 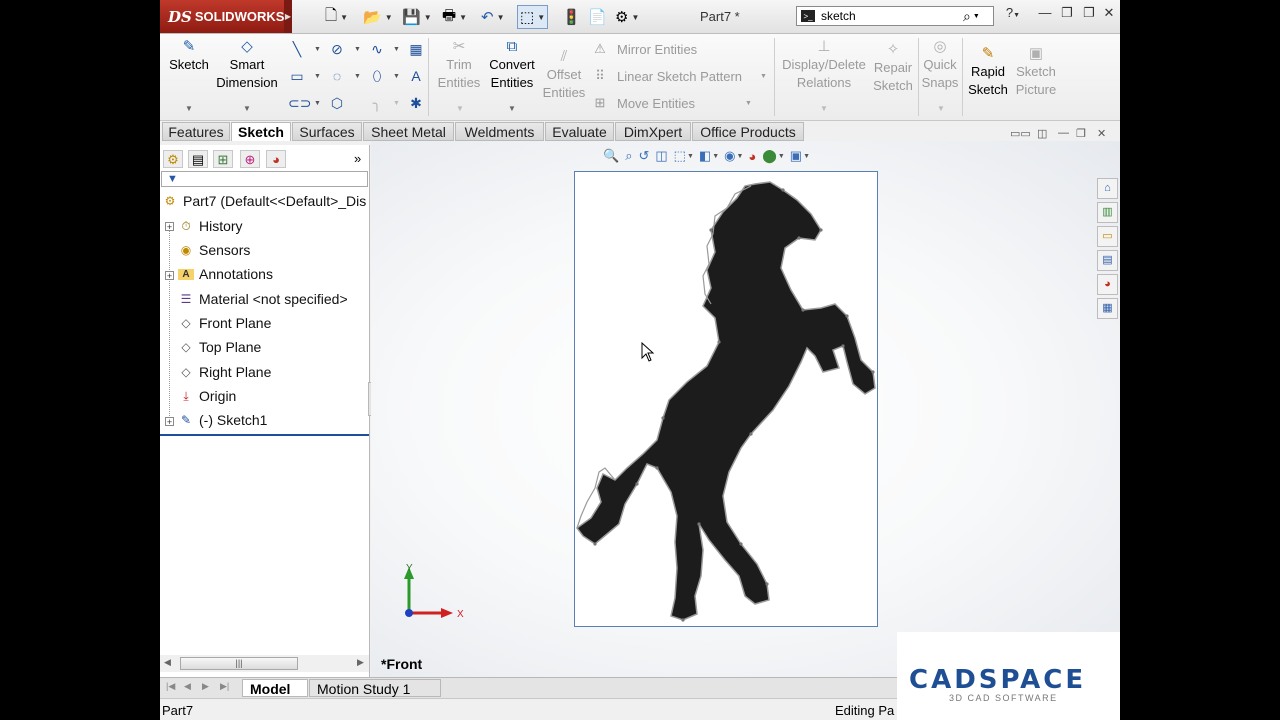 What do you see at coordinates (1067, 13) in the screenshot?
I see `restore-button: ❐` at bounding box center [1067, 13].